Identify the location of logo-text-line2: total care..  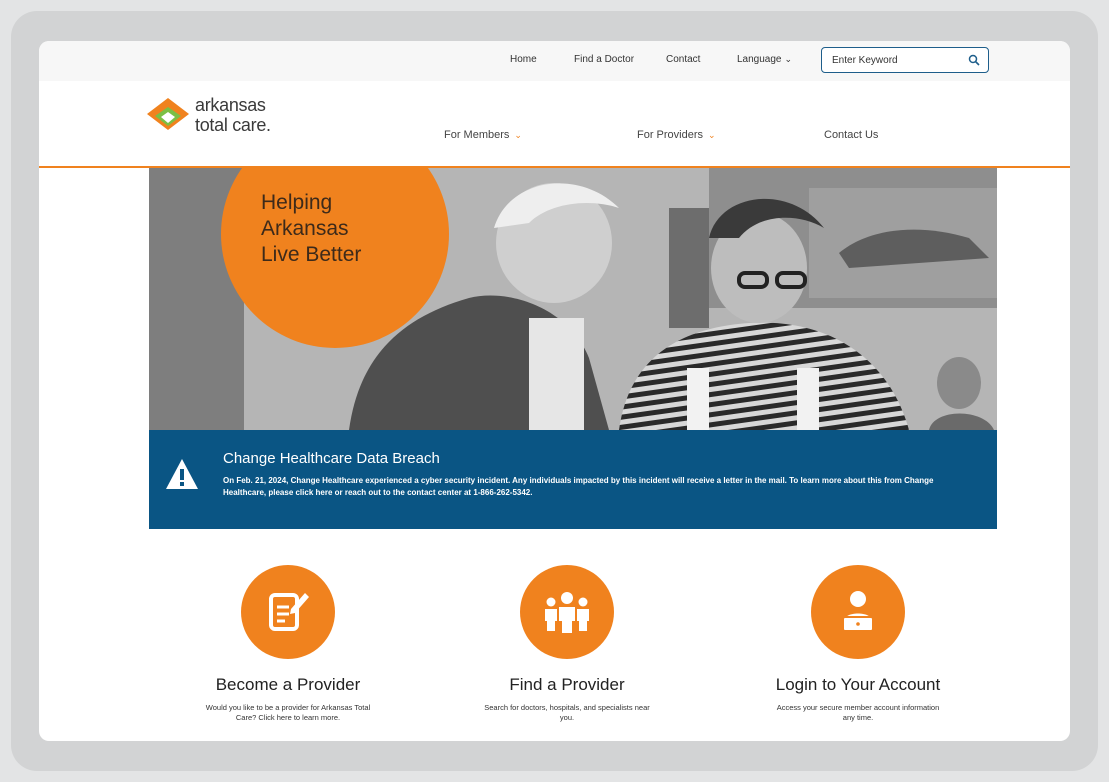
(233, 125).